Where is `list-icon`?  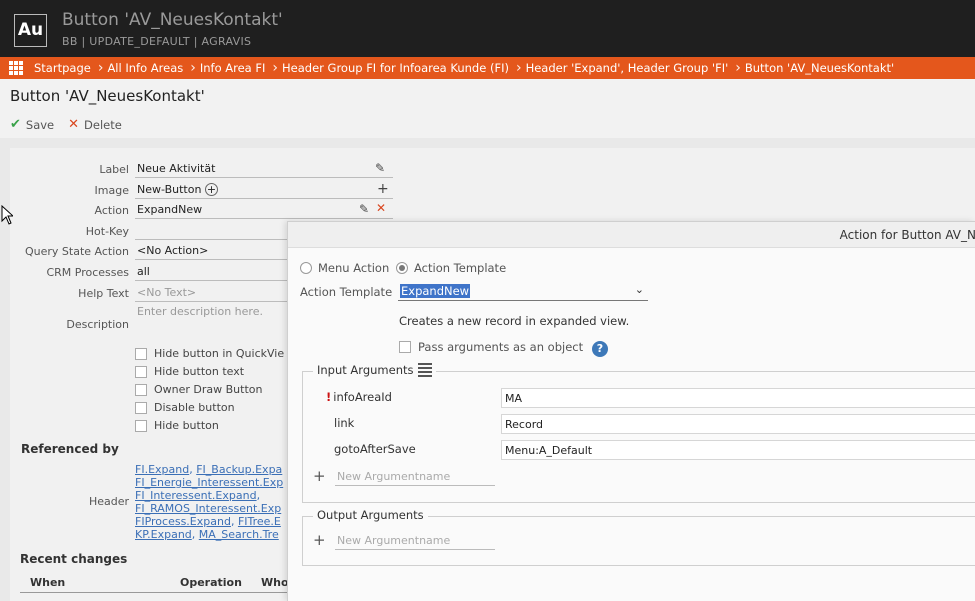 list-icon is located at coordinates (425, 370).